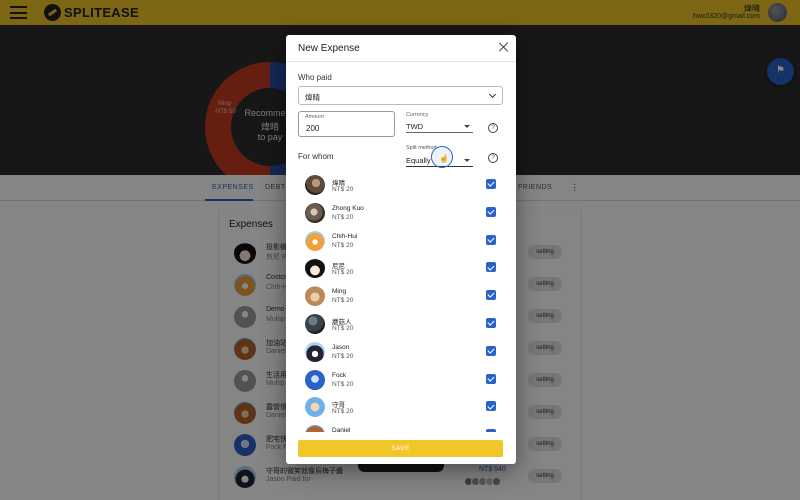 The height and width of the screenshot is (500, 800). Describe the element at coordinates (345, 236) in the screenshot. I see `member-name: Chih-Hui` at that location.